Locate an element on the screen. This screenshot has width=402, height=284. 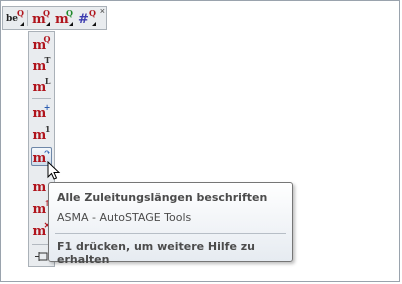
label-m-t-icon: m T is located at coordinates (41, 64).